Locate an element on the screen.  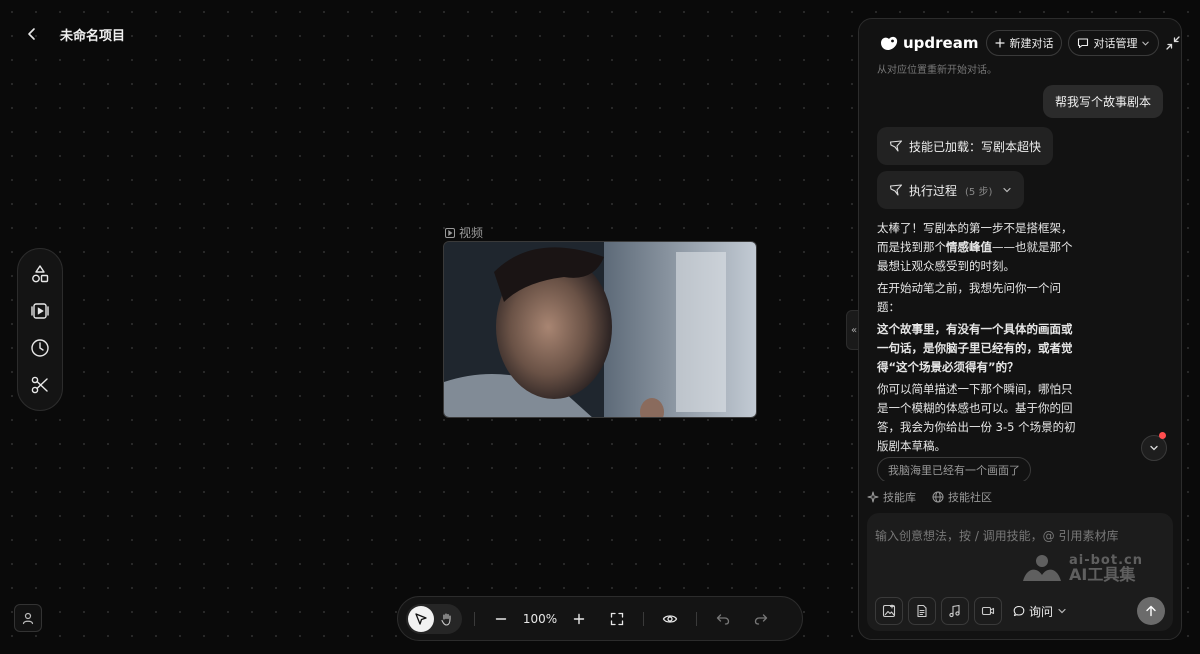
watermark-logo-icon is located at coordinates (1042, 568).